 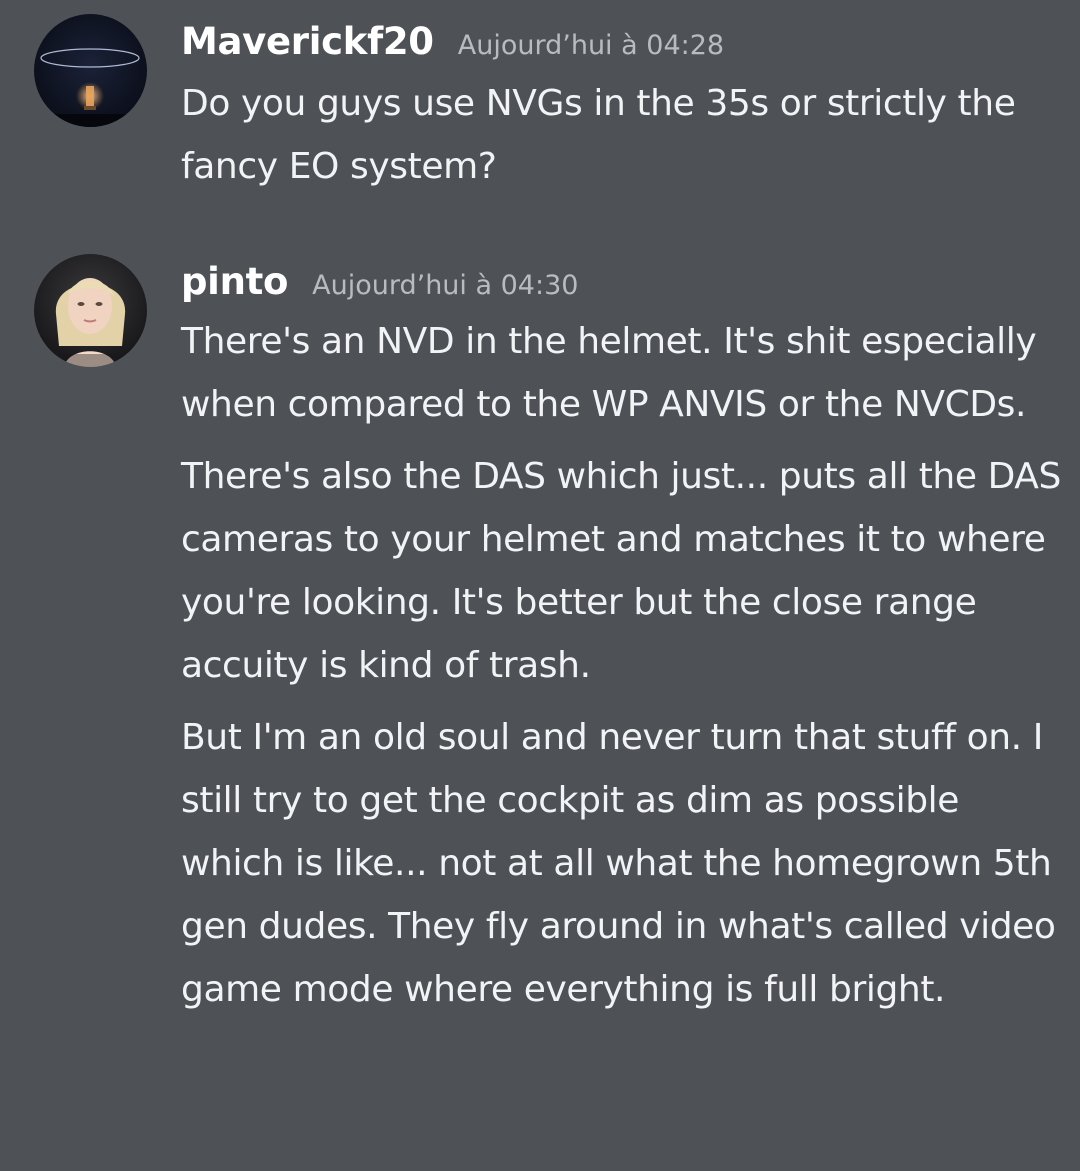 I want to click on username: pinto, so click(x=234, y=282).